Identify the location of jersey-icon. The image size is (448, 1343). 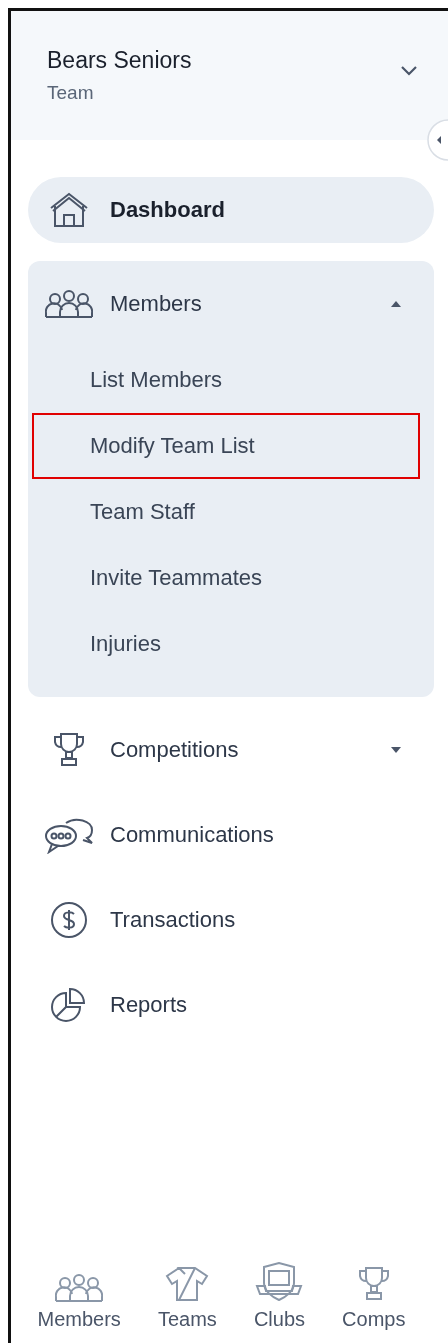
(187, 1284).